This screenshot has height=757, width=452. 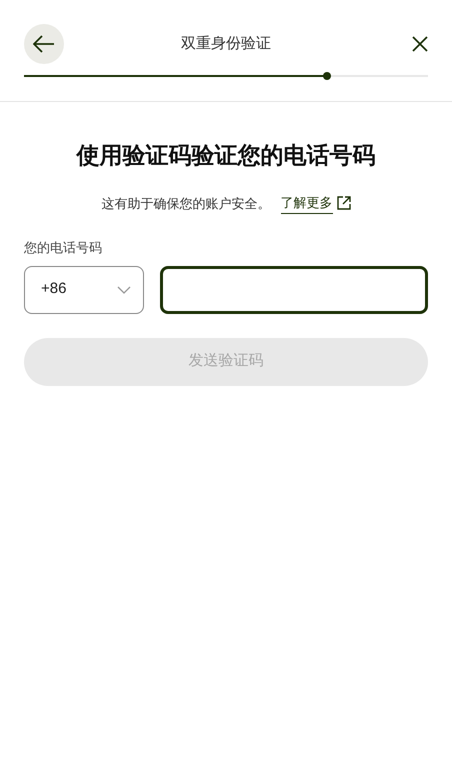 What do you see at coordinates (294, 290) in the screenshot?
I see `phone-number-field` at bounding box center [294, 290].